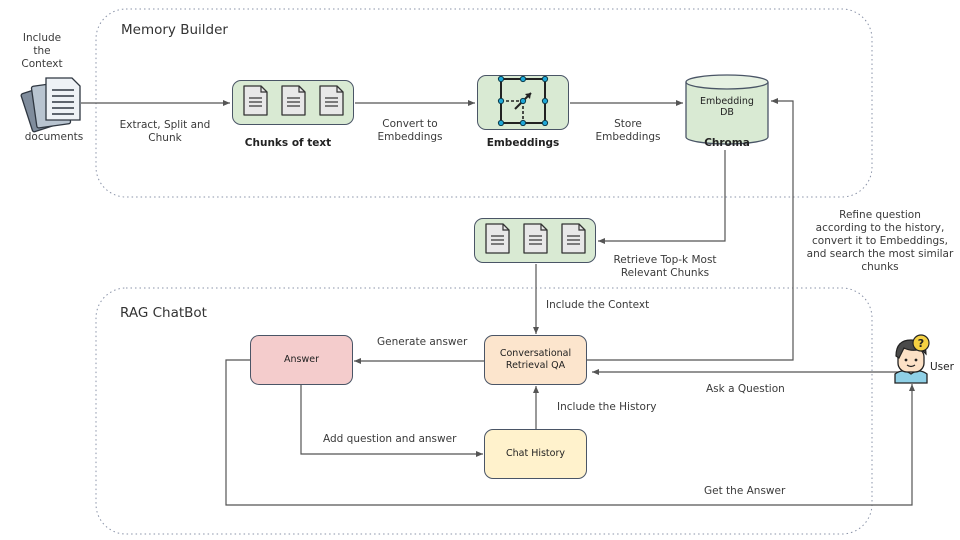 Image resolution: width=960 pixels, height=540 pixels. Describe the element at coordinates (628, 130) in the screenshot. I see `edge-label-store: Store Embeddings` at that location.